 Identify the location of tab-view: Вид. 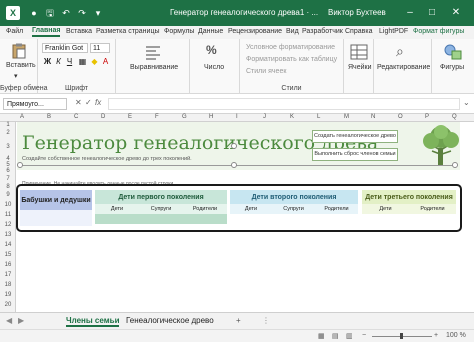
(292, 31).